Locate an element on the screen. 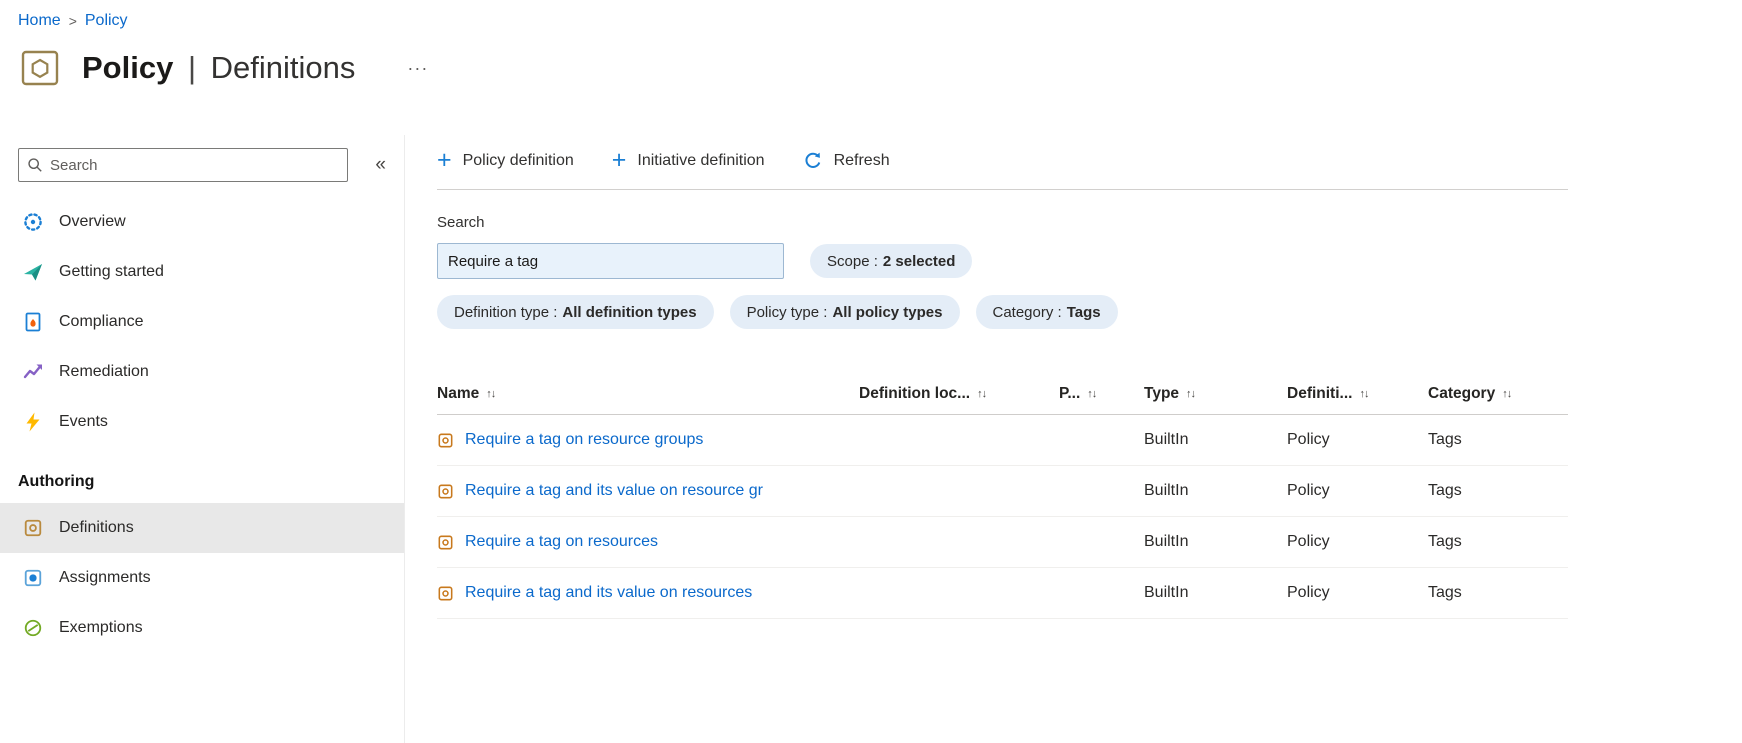 Image resolution: width=1742 pixels, height=743 pixels. definition-type-filter-pill: Definition type : All definition types is located at coordinates (575, 312).